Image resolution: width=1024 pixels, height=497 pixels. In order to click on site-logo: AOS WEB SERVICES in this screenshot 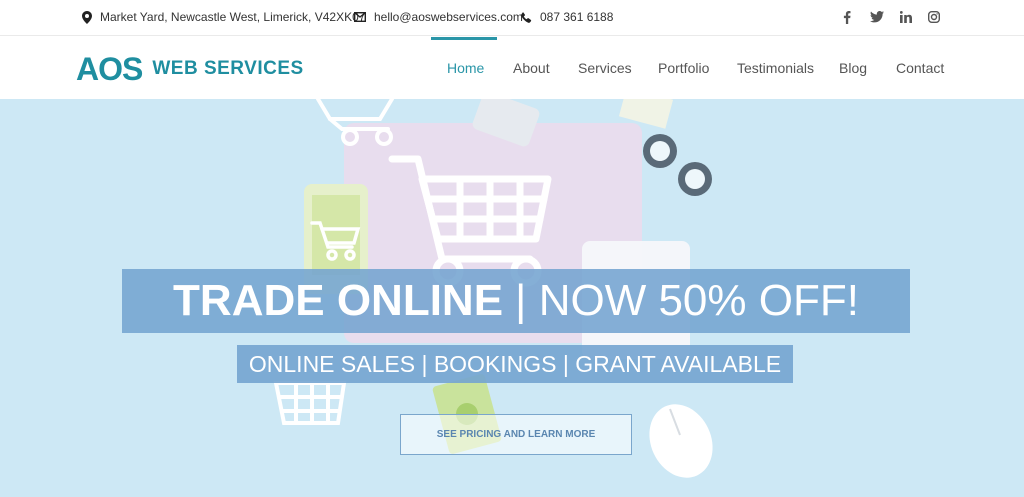, I will do `click(190, 69)`.